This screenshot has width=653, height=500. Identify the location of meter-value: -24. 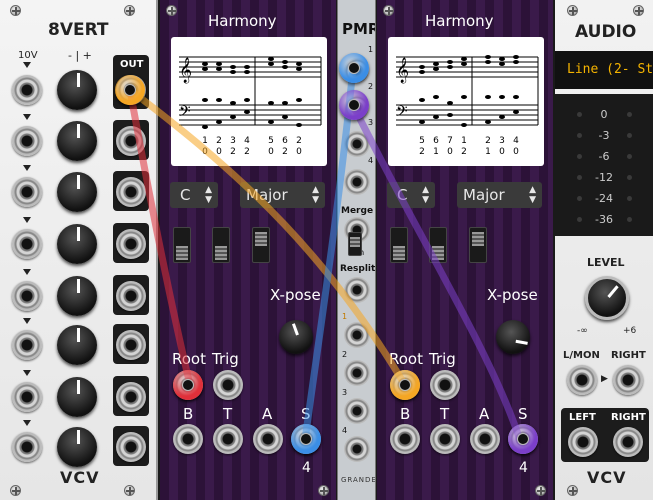
(604, 198).